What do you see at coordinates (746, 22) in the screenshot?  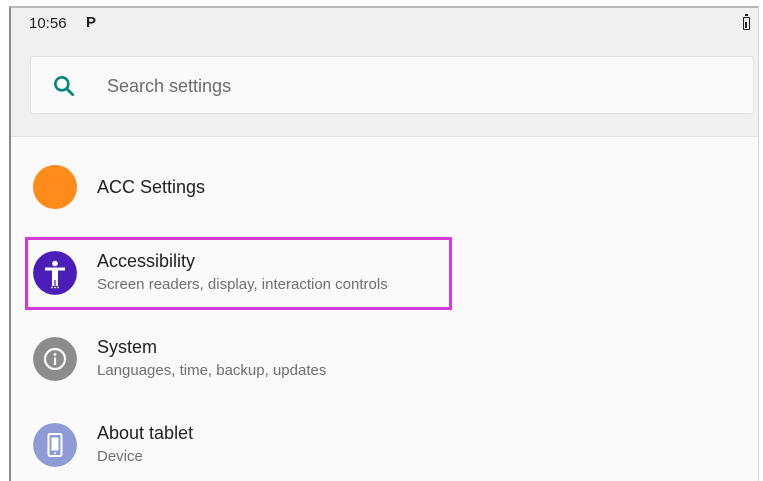 I see `battery-icon` at bounding box center [746, 22].